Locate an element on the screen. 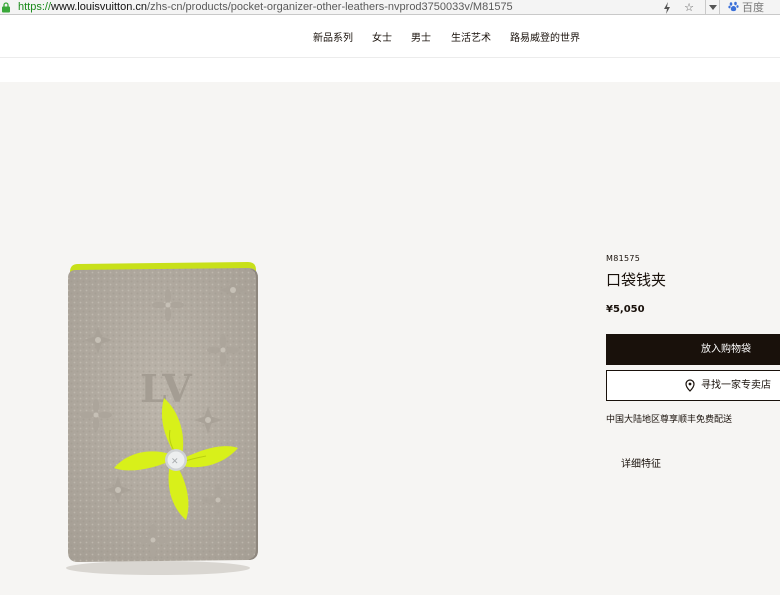 This screenshot has width=780, height=595. find-store-button: 寻找一家专卖店 is located at coordinates (693, 385).